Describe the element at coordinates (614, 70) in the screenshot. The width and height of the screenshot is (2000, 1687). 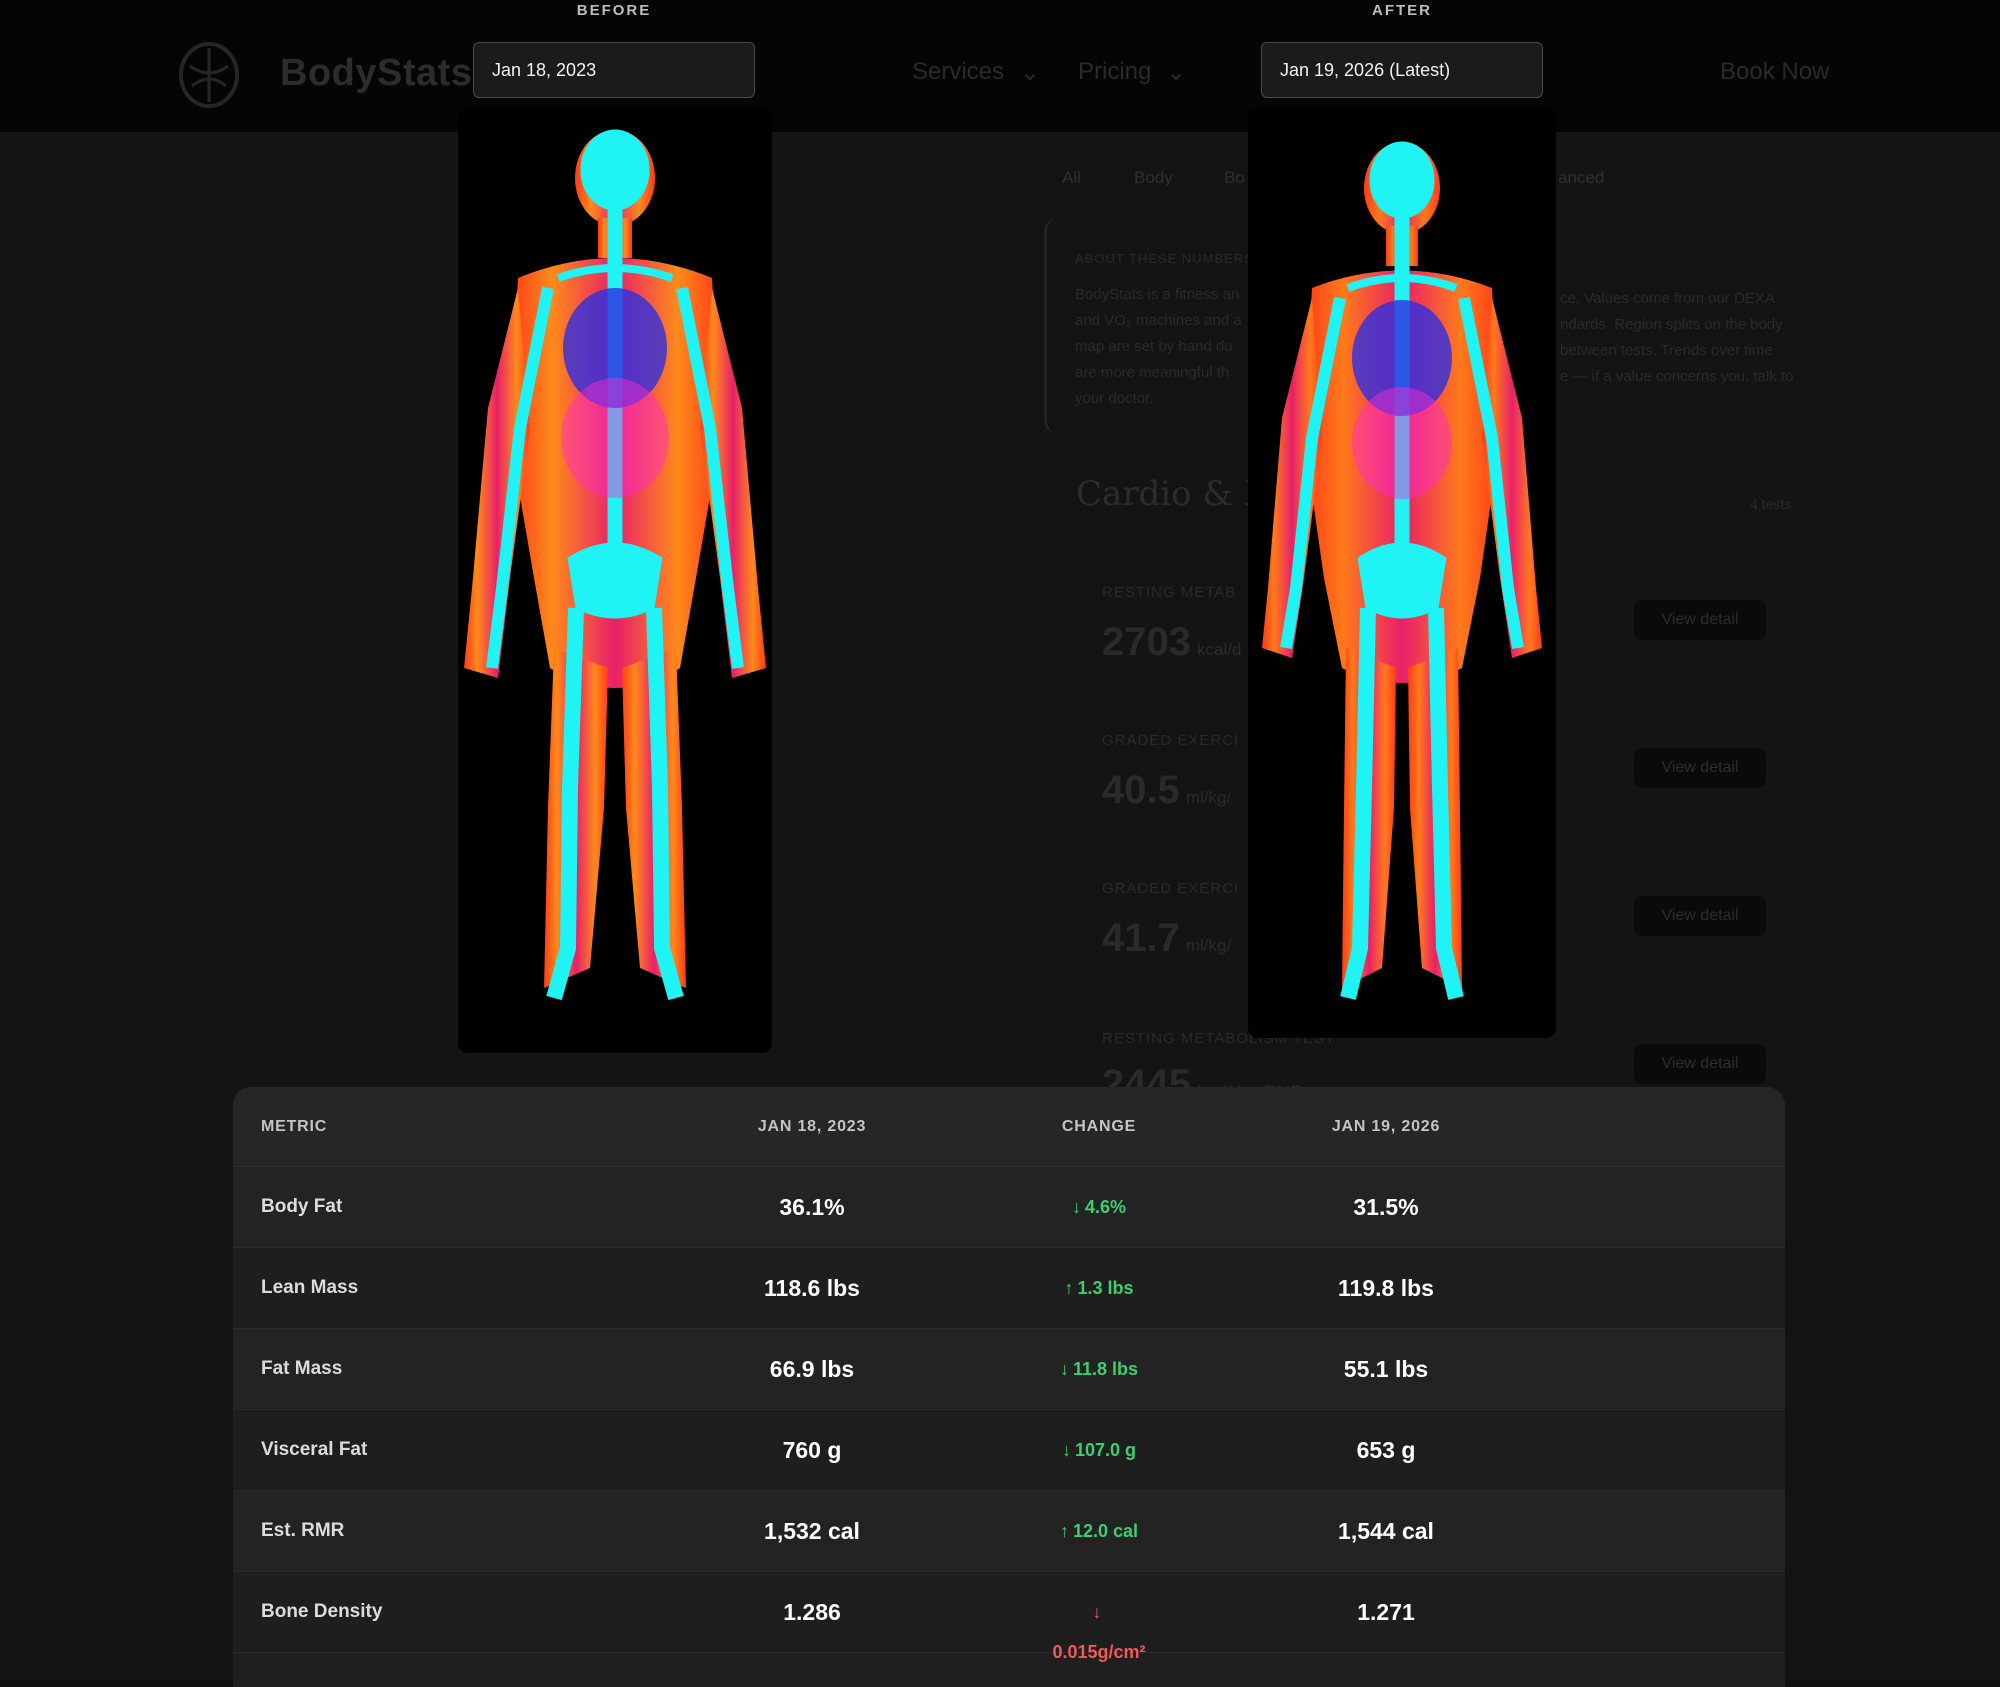
I see `before-date-select: Jan 18, 2023` at that location.